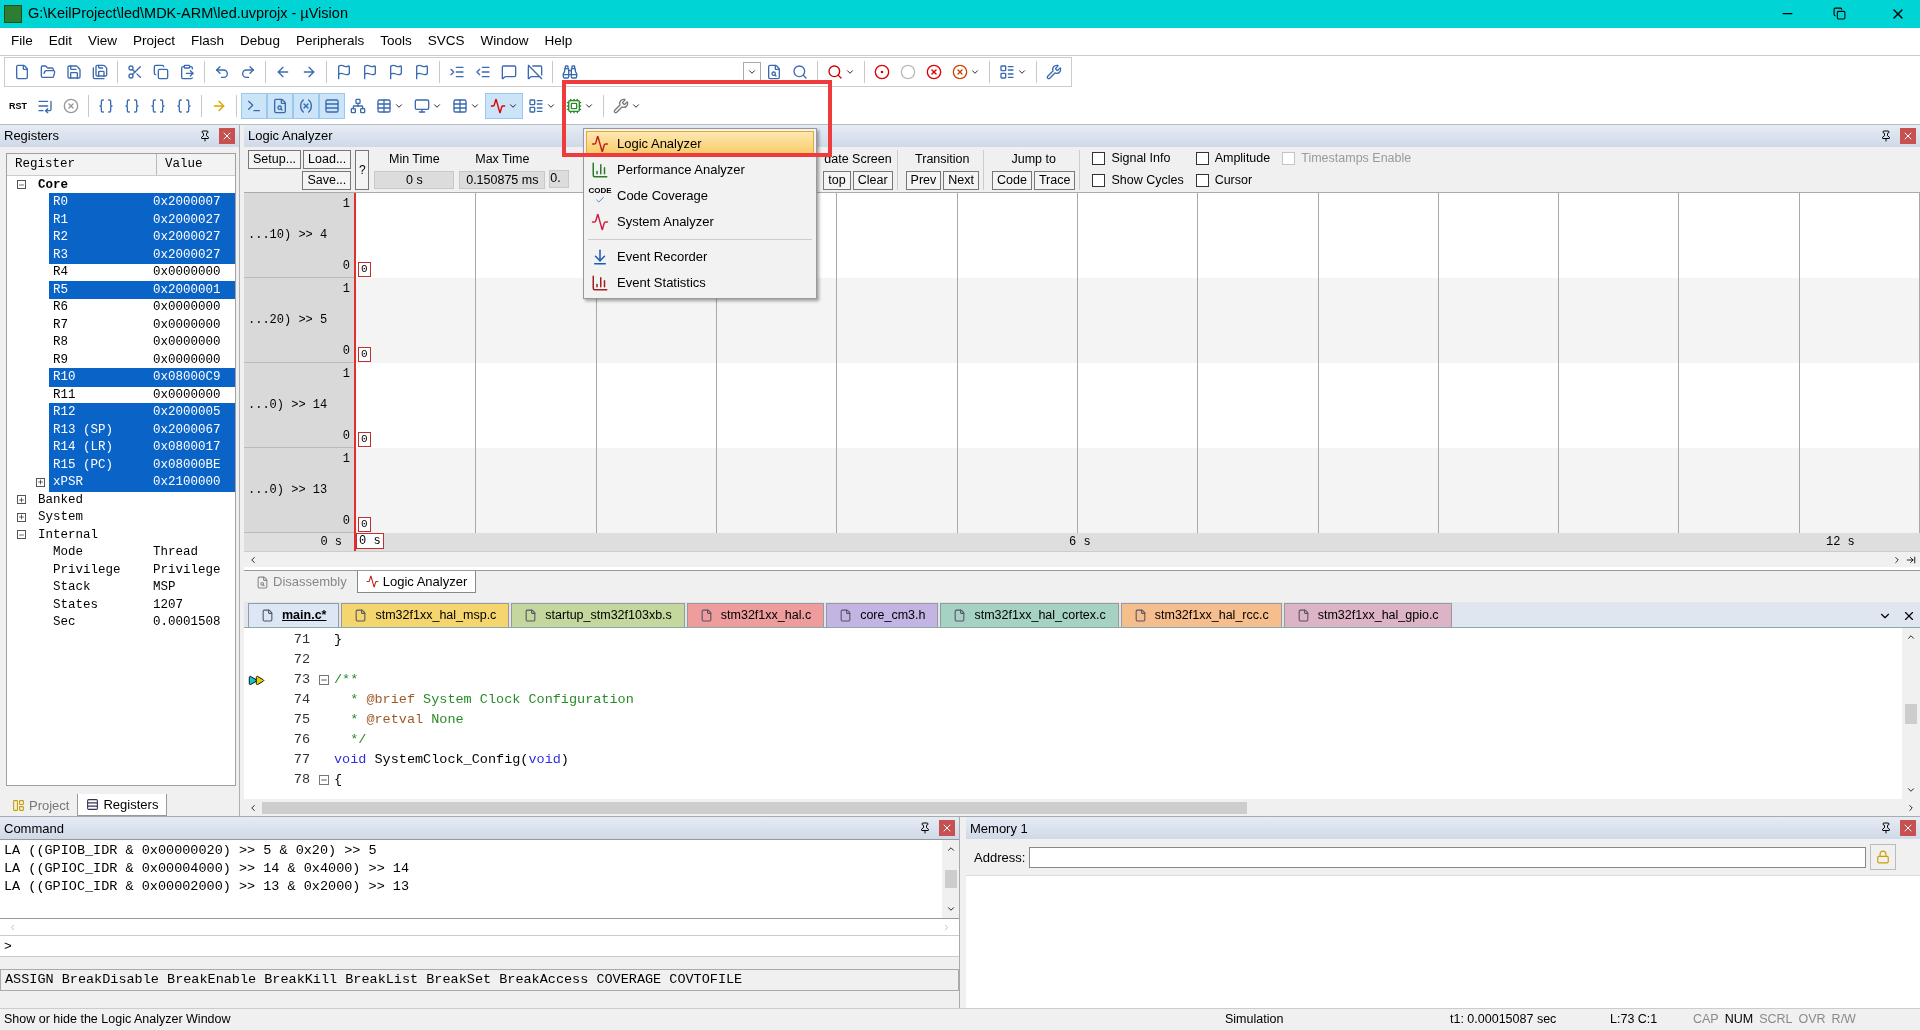  I want to click on vertical-scrollbar, so click(1911, 714).